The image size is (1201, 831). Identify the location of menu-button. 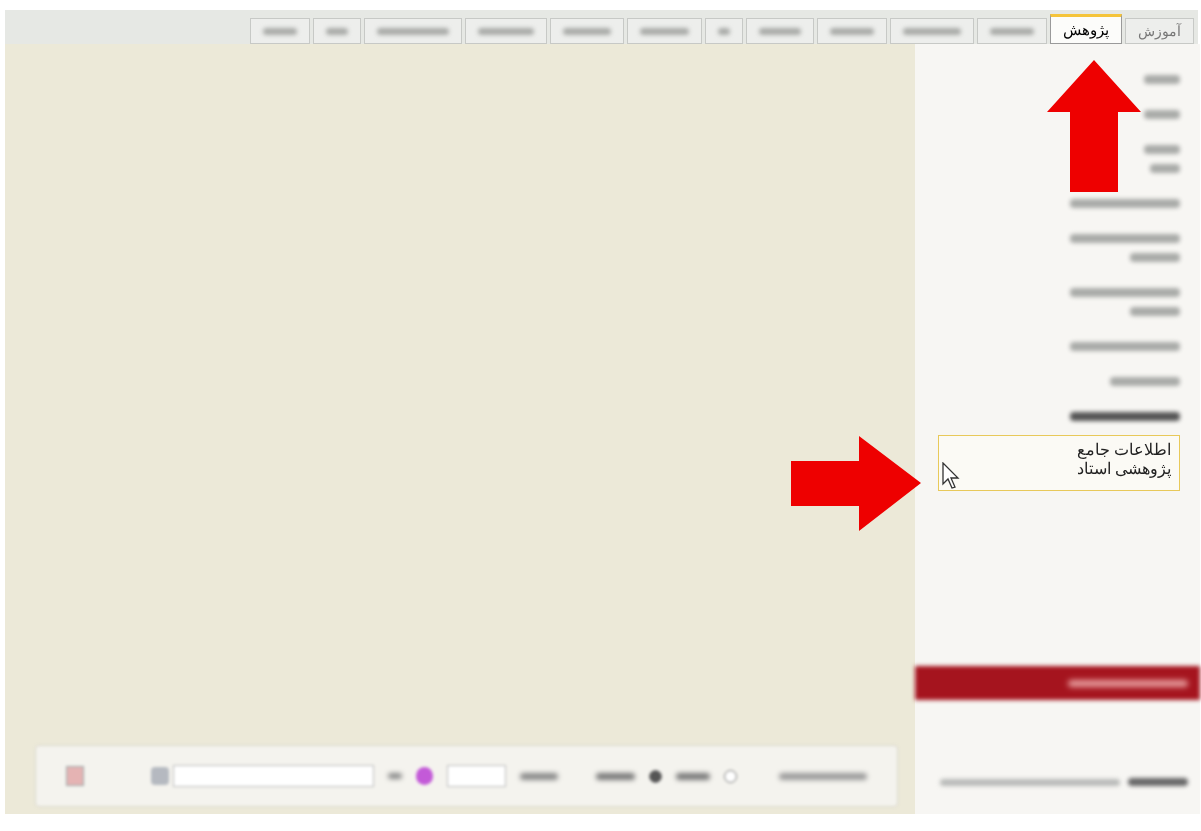
(1057, 683).